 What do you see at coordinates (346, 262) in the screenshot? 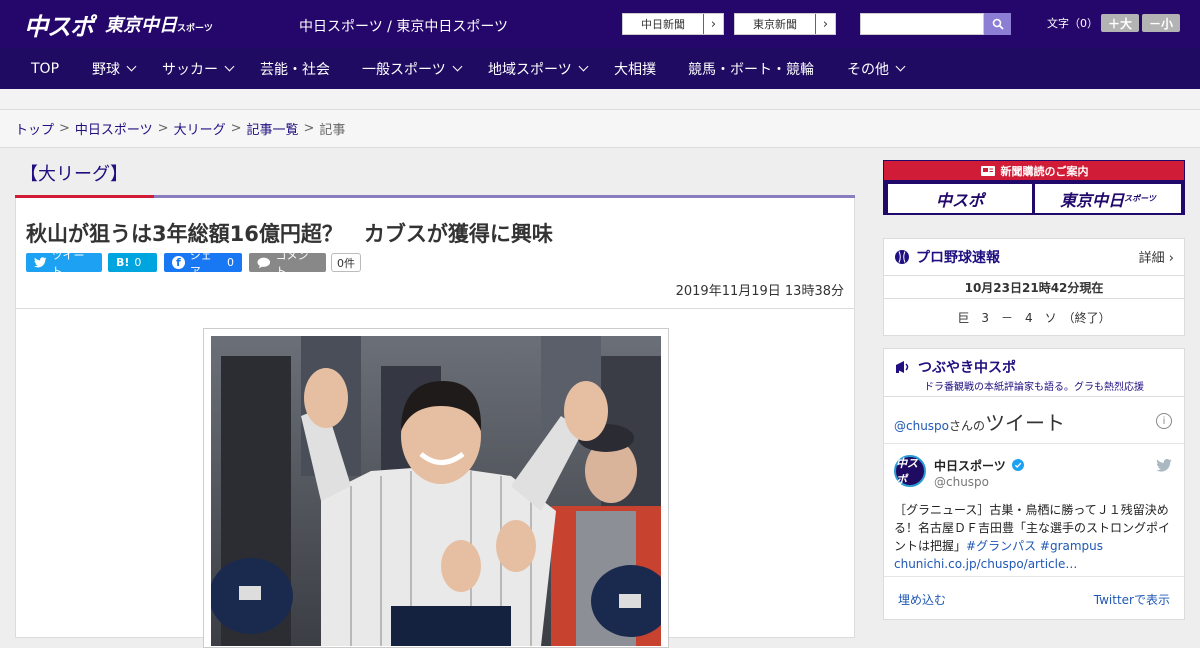
I see `comment-count-badge: 0件` at bounding box center [346, 262].